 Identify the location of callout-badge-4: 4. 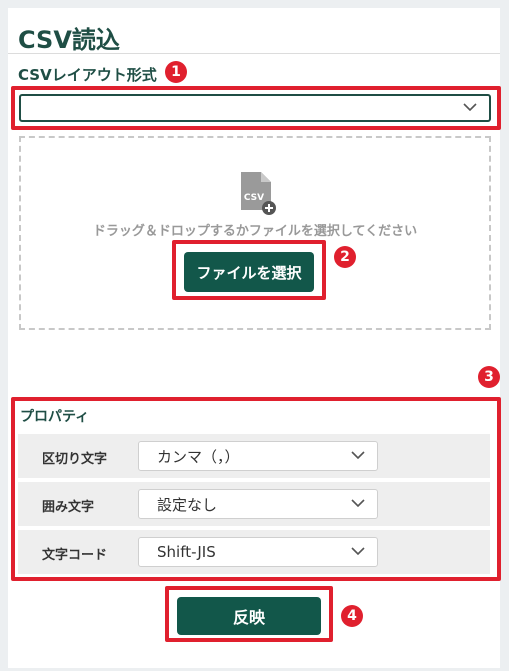
(352, 616).